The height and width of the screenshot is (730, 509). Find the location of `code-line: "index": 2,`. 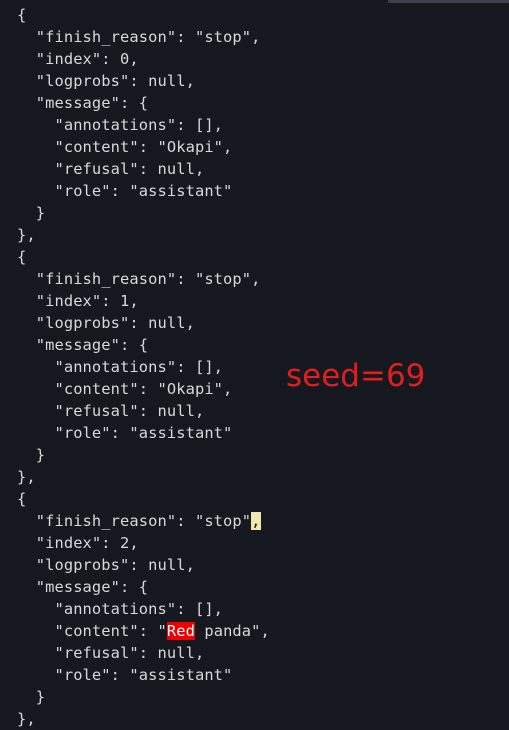

code-line: "index": 2, is located at coordinates (143, 543).